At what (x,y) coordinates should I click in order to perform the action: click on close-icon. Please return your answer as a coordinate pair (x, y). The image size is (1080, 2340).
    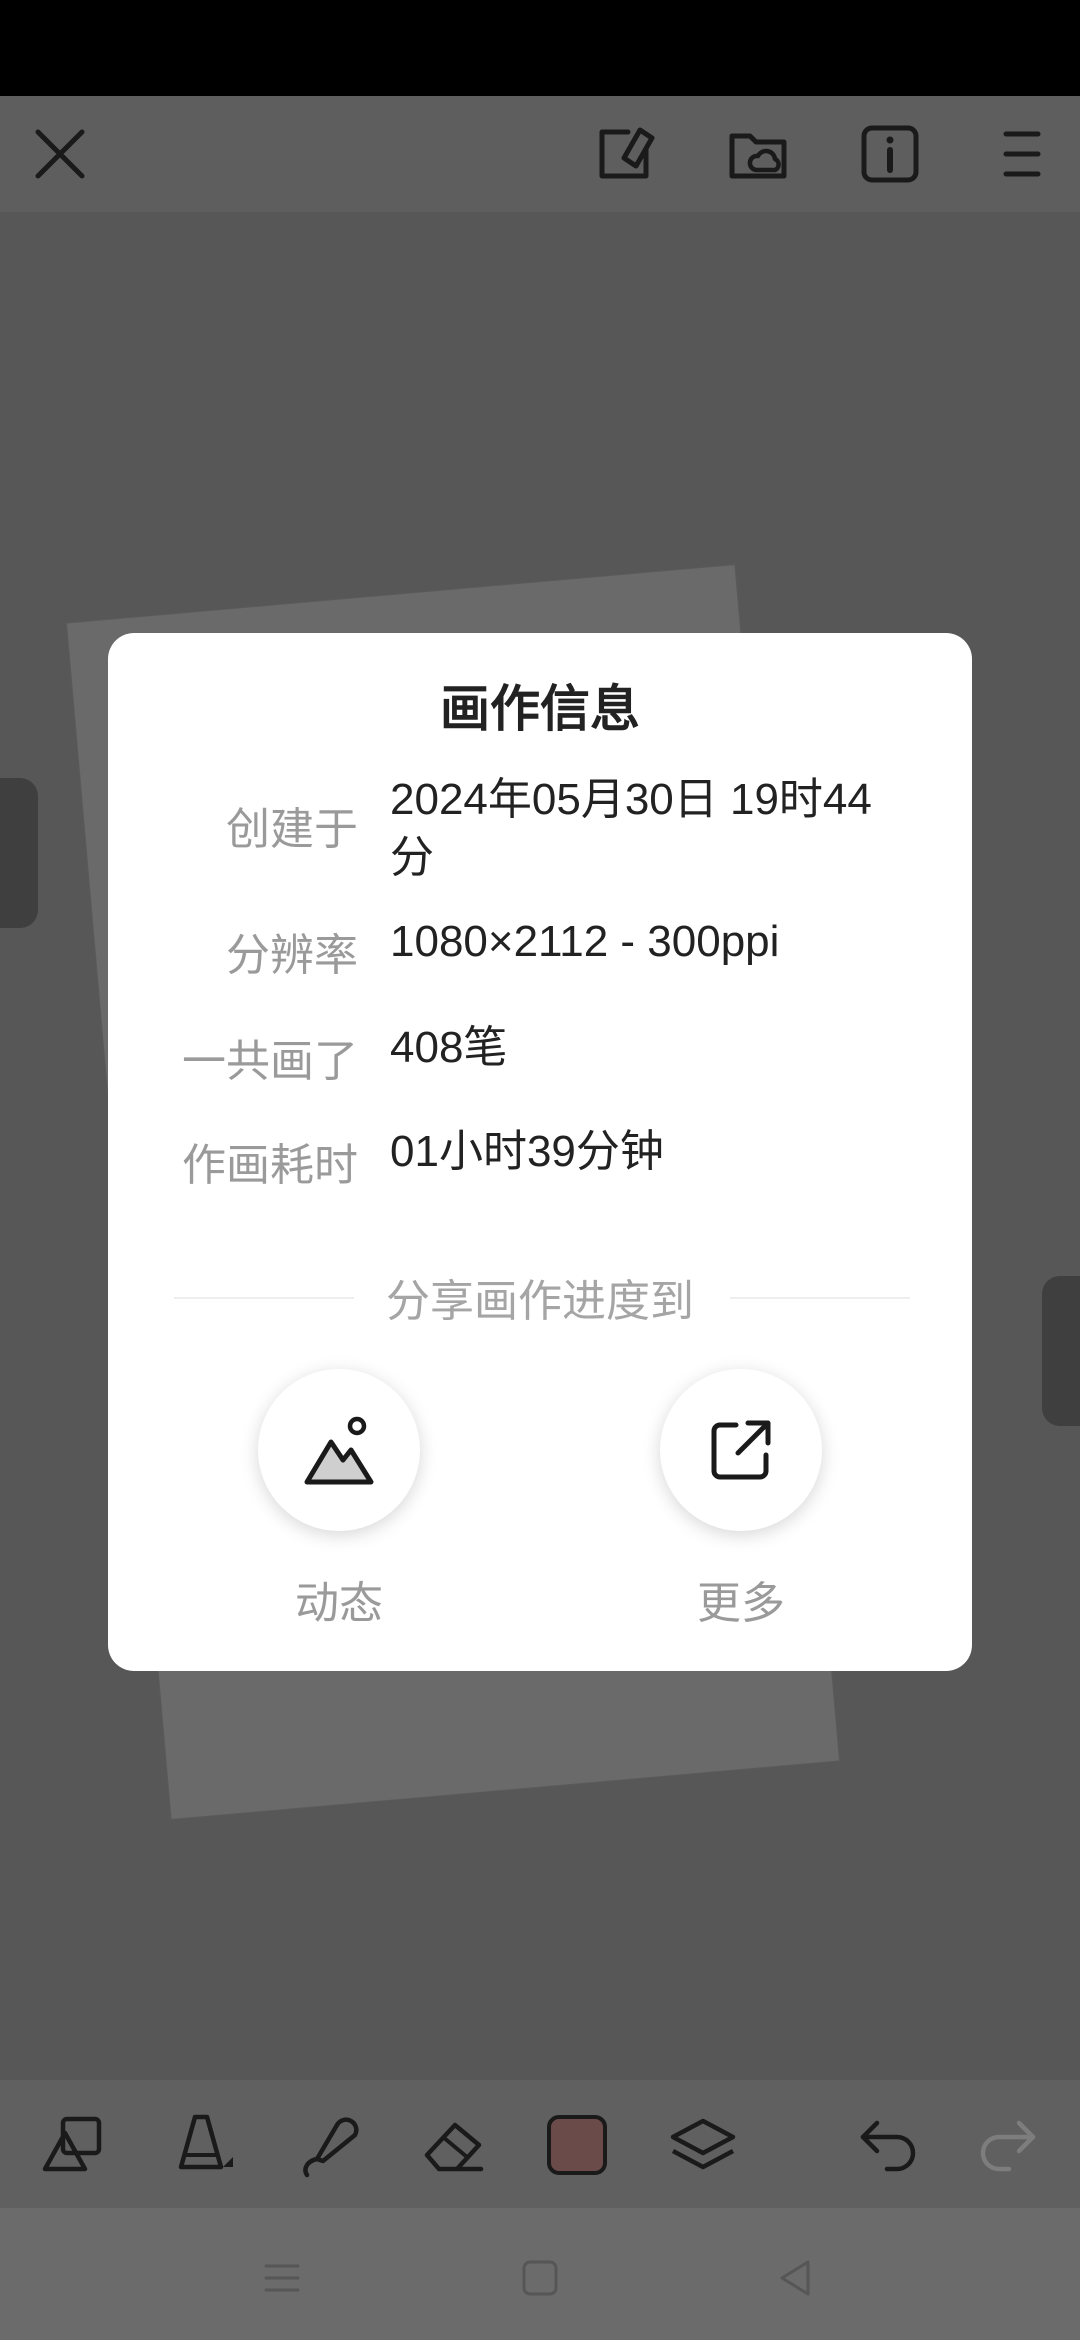
    Looking at the image, I should click on (60, 154).